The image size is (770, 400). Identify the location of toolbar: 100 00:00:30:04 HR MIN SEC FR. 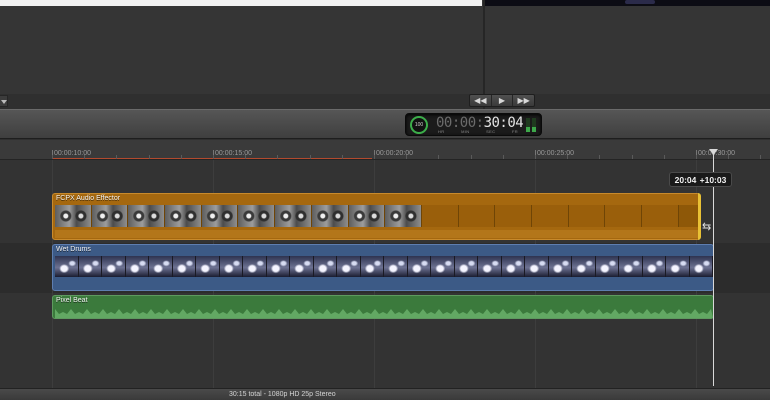
(385, 124).